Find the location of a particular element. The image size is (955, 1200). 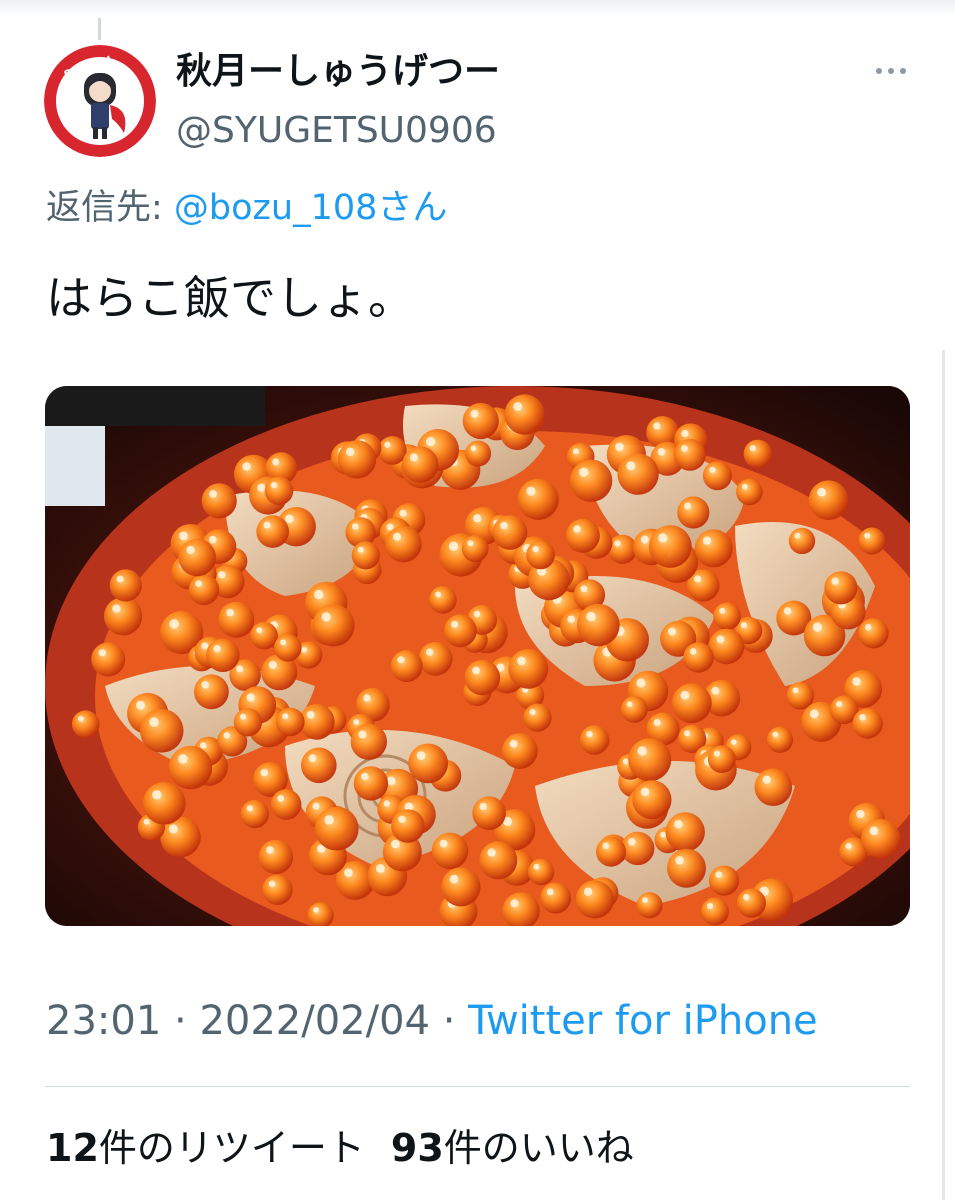

retweet-stat: 12件のリツイート is located at coordinates (205, 1148).